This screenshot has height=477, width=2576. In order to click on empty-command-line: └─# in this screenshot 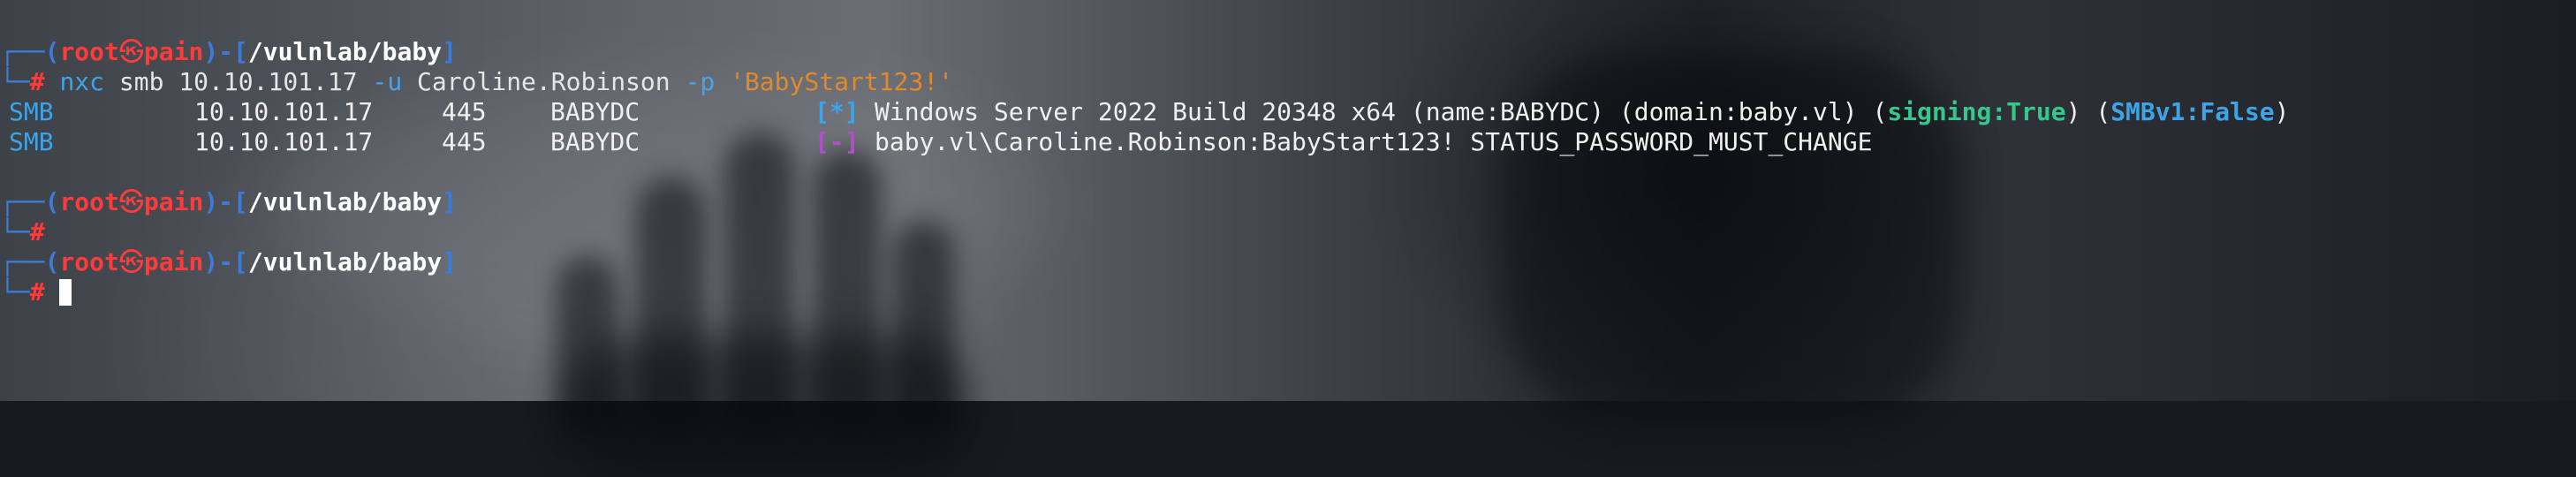, I will do `click(1288, 232)`.